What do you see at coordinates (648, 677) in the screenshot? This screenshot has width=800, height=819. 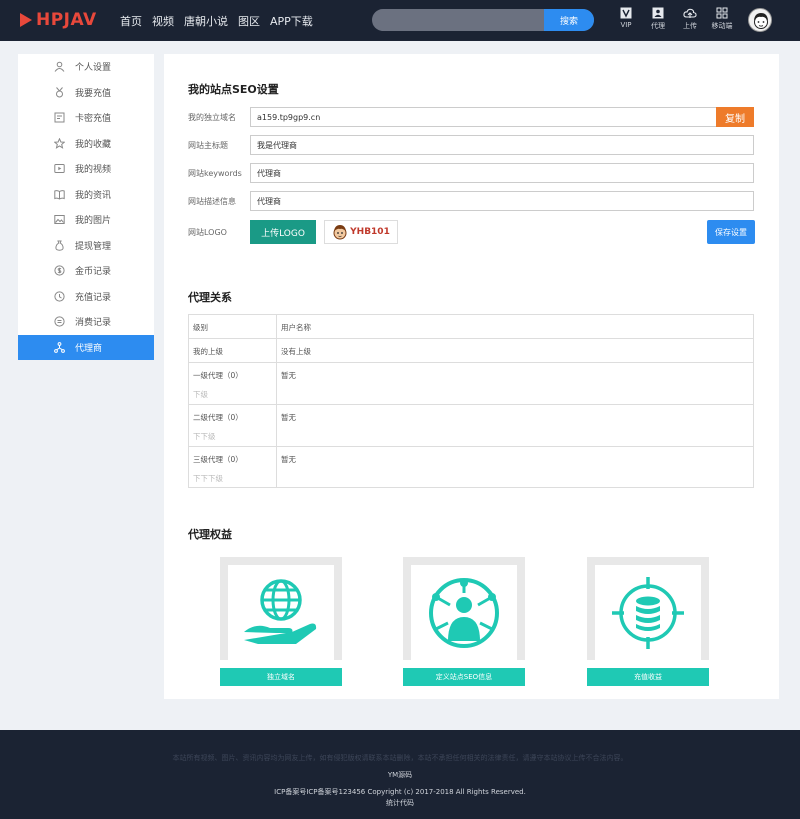 I see `benefit-label: 充值收益` at bounding box center [648, 677].